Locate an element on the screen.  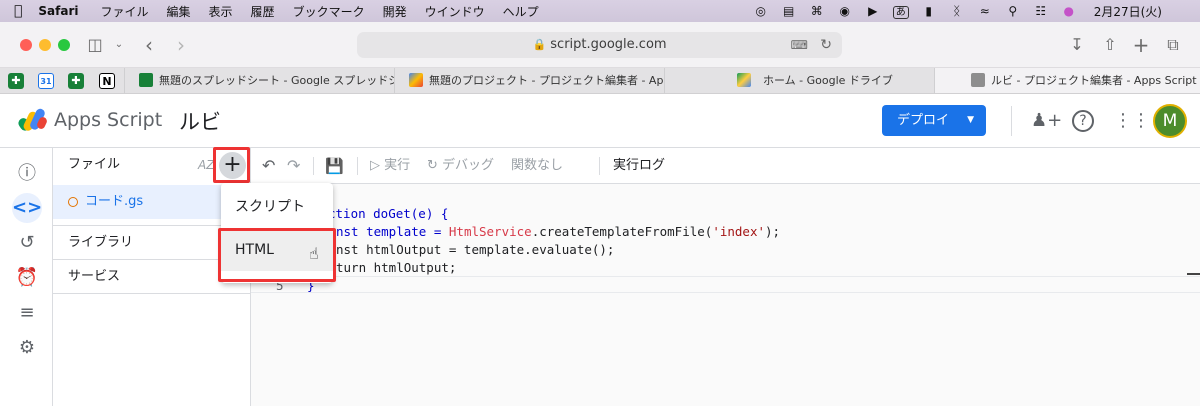
undo-icon: ↶ is located at coordinates (268, 166).